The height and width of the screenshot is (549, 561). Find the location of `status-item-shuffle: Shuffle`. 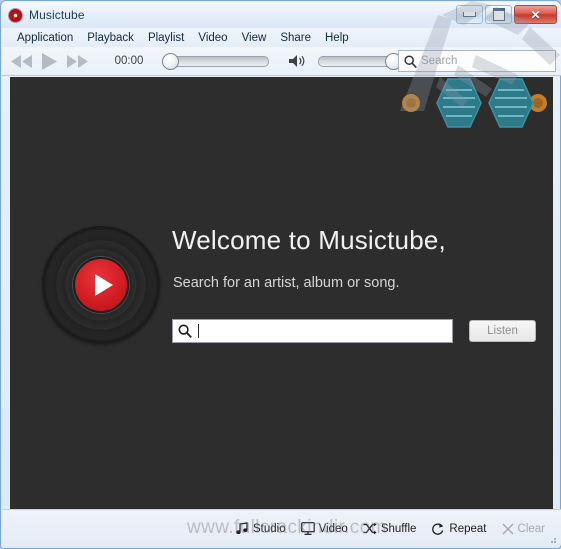

status-item-shuffle: Shuffle is located at coordinates (390, 528).